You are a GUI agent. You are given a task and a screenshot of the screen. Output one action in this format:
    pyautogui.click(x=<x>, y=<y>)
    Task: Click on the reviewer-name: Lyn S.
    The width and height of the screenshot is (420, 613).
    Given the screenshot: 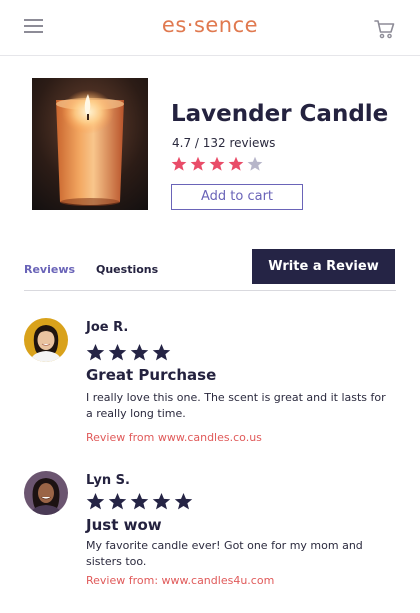 What is the action you would take?
    pyautogui.click(x=108, y=480)
    